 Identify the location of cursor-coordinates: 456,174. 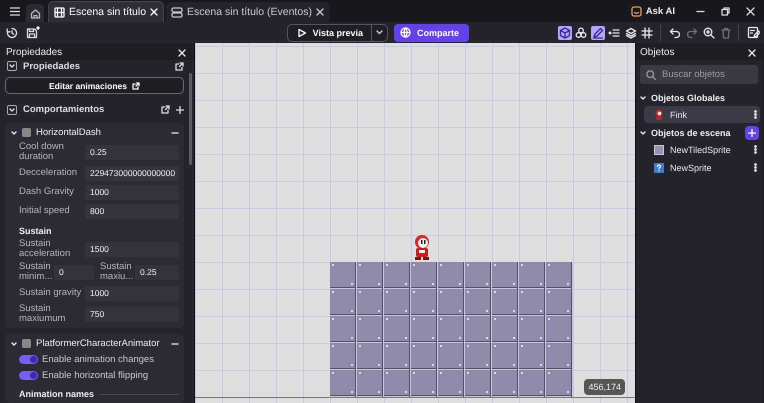
(604, 387).